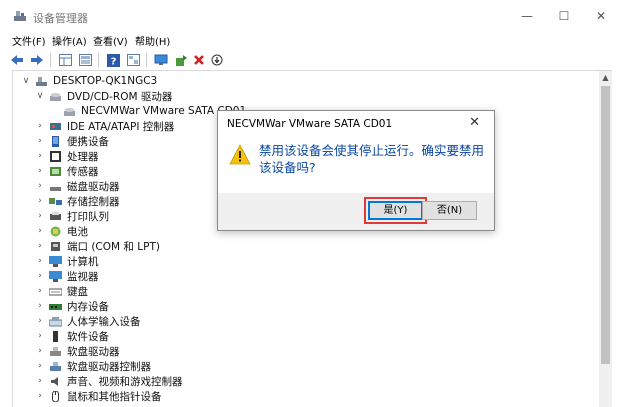 The image size is (625, 407). I want to click on forward-arrow-icon, so click(37, 60).